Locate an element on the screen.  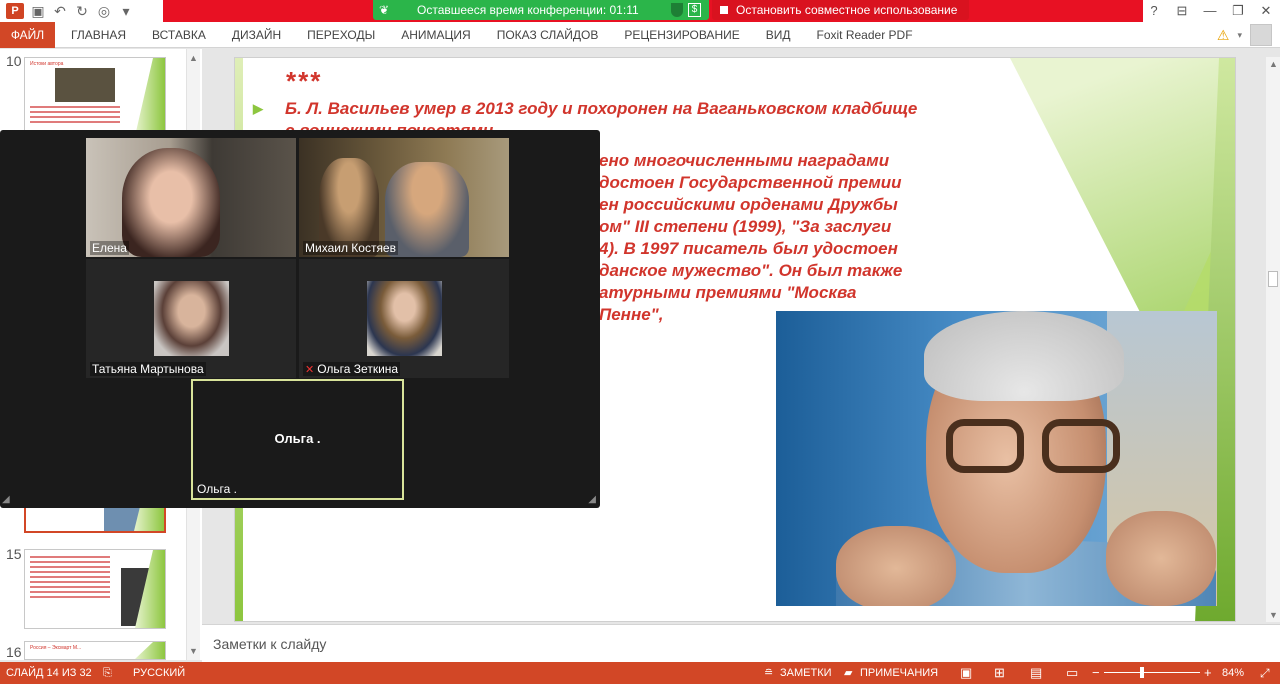
zoom-slider-thumb is located at coordinates (1142, 672).